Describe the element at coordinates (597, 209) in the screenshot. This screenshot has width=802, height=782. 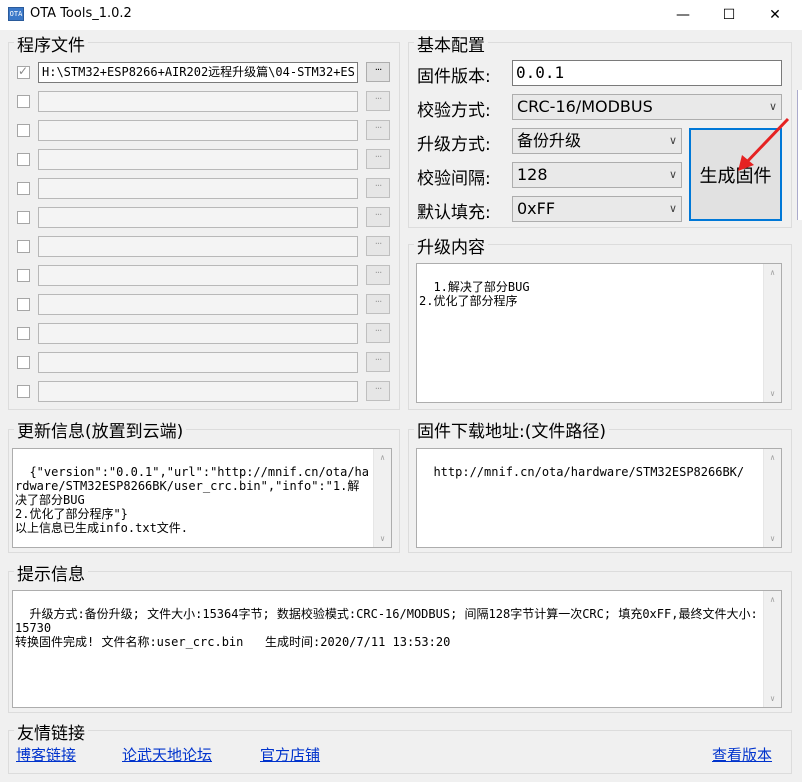
I see `default-fill-select: 0xFF ∨` at that location.